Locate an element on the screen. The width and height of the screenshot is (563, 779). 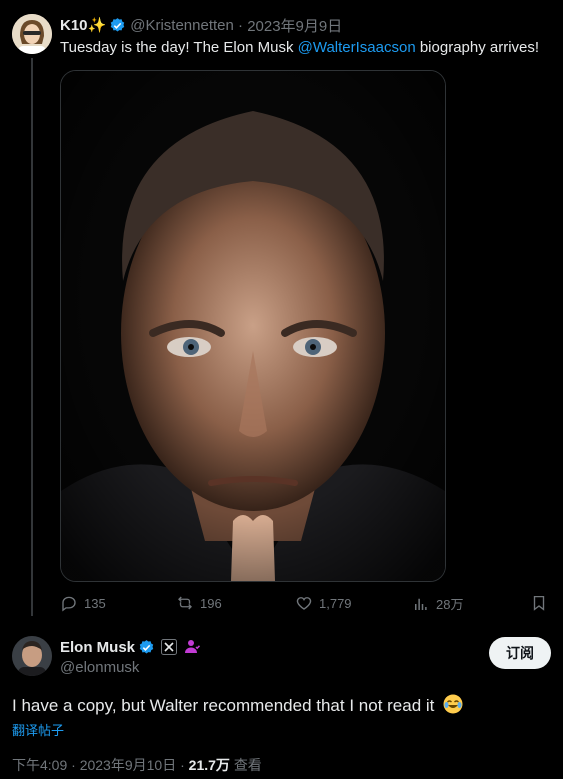
reply-views-label: 查看 is located at coordinates (247, 765).